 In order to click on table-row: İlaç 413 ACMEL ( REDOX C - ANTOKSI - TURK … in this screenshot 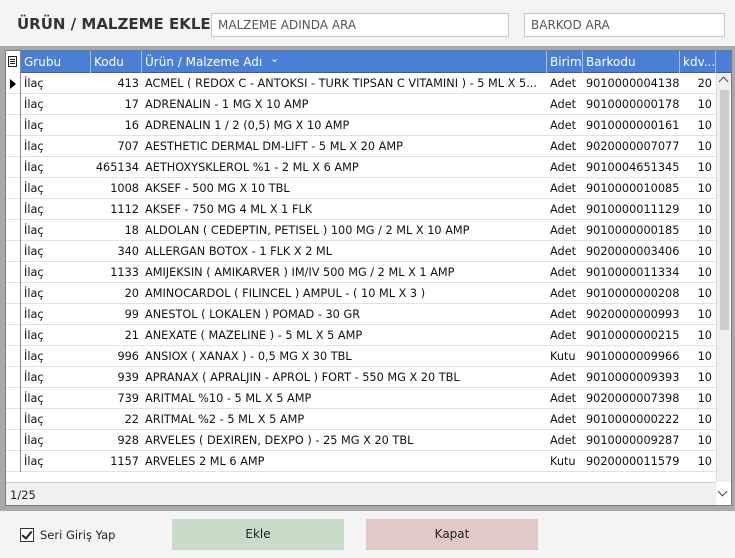, I will do `click(361, 83)`.